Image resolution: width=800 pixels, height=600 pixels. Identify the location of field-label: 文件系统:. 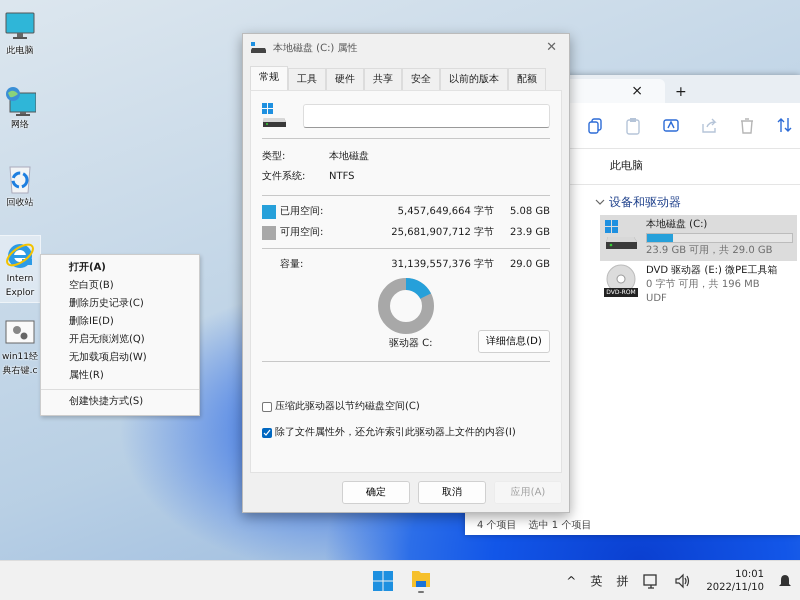
(284, 177).